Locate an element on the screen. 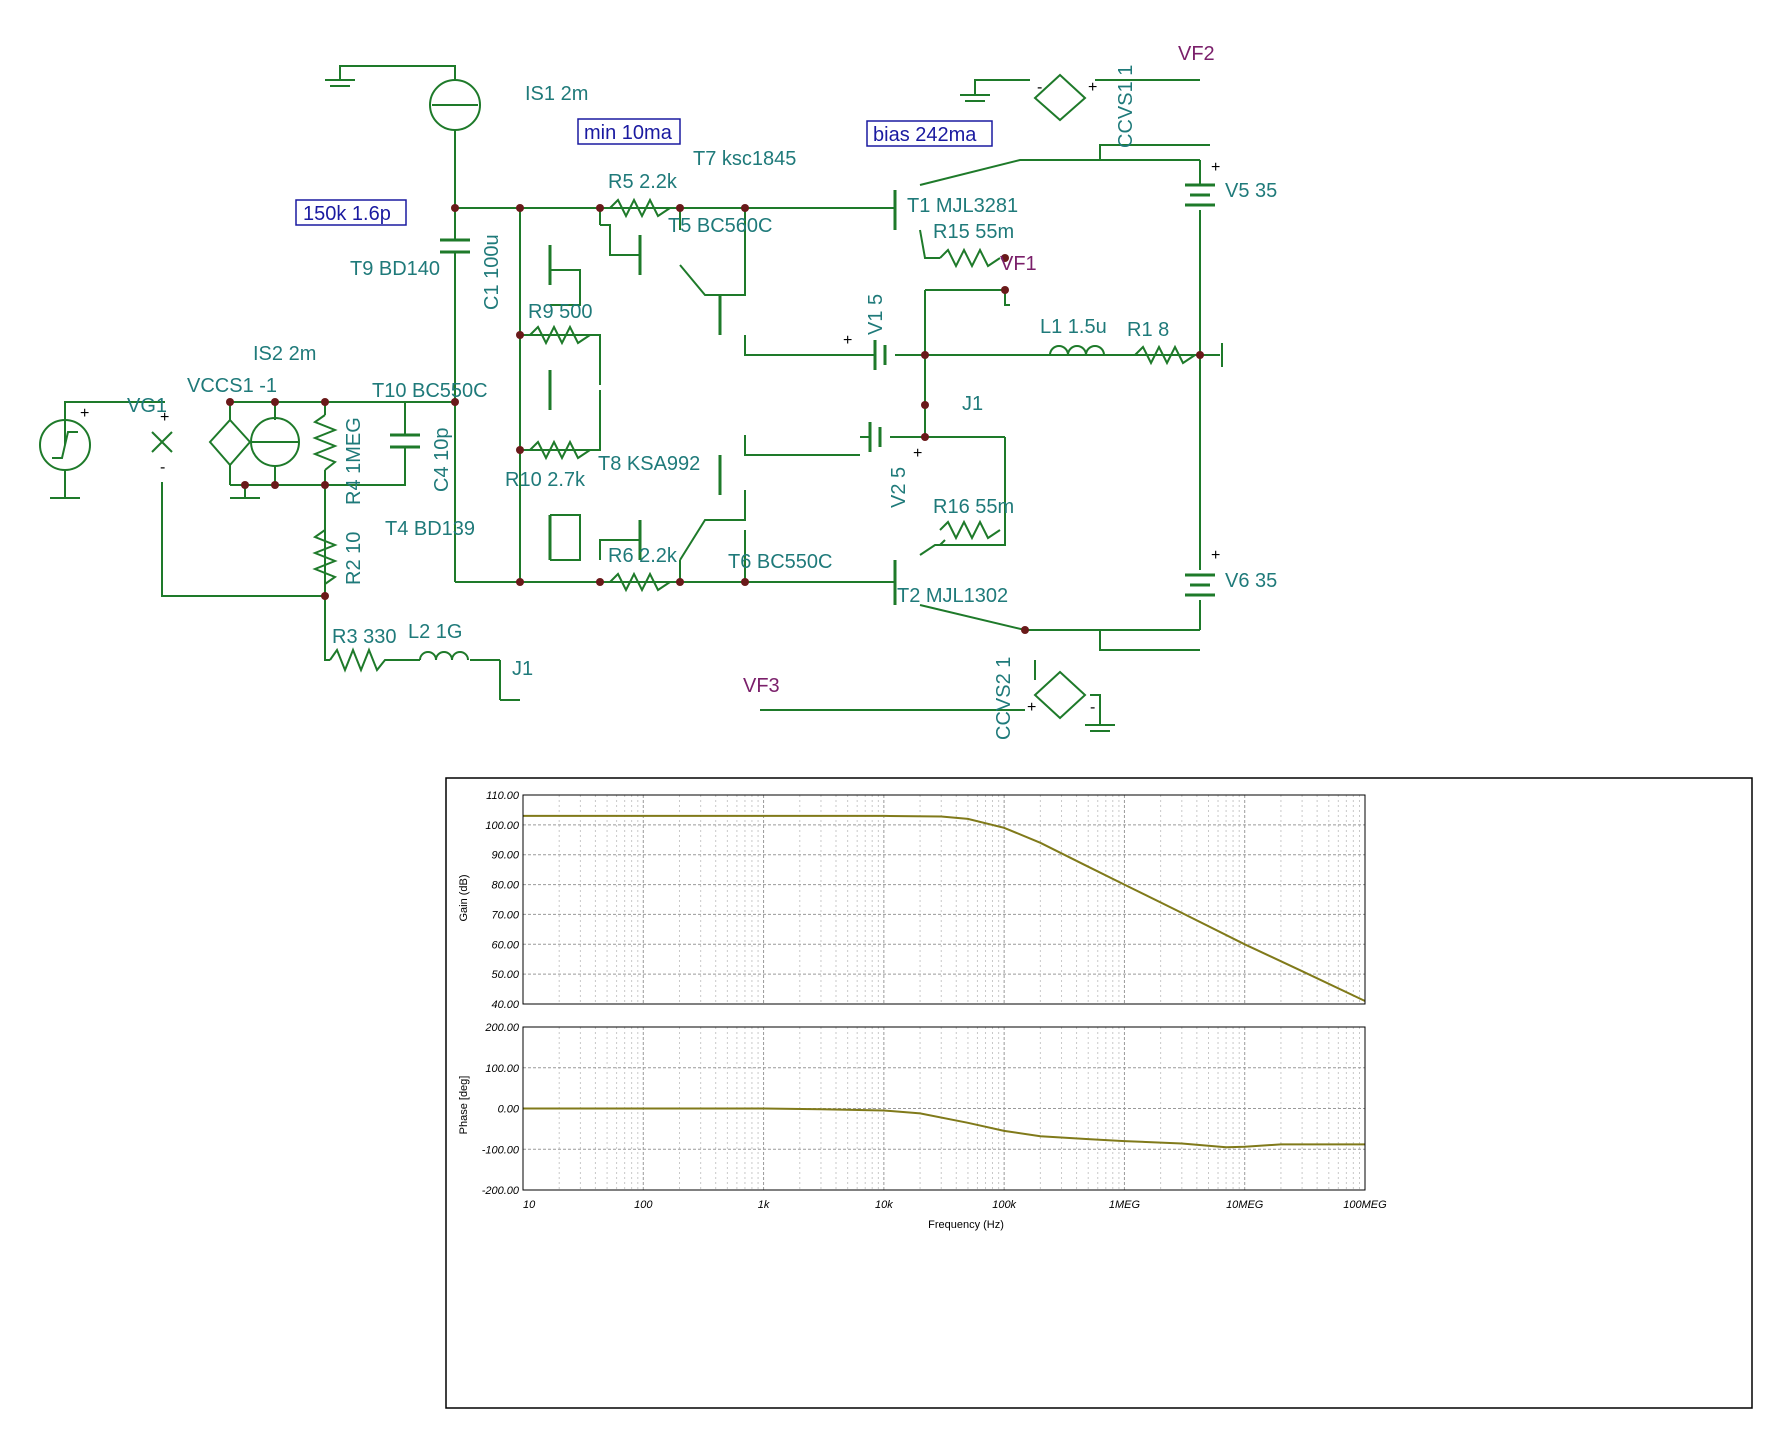 Image resolution: width=1766 pixels, height=1432 pixels. gain-axis-label: Gain (dB) is located at coordinates (464, 897).